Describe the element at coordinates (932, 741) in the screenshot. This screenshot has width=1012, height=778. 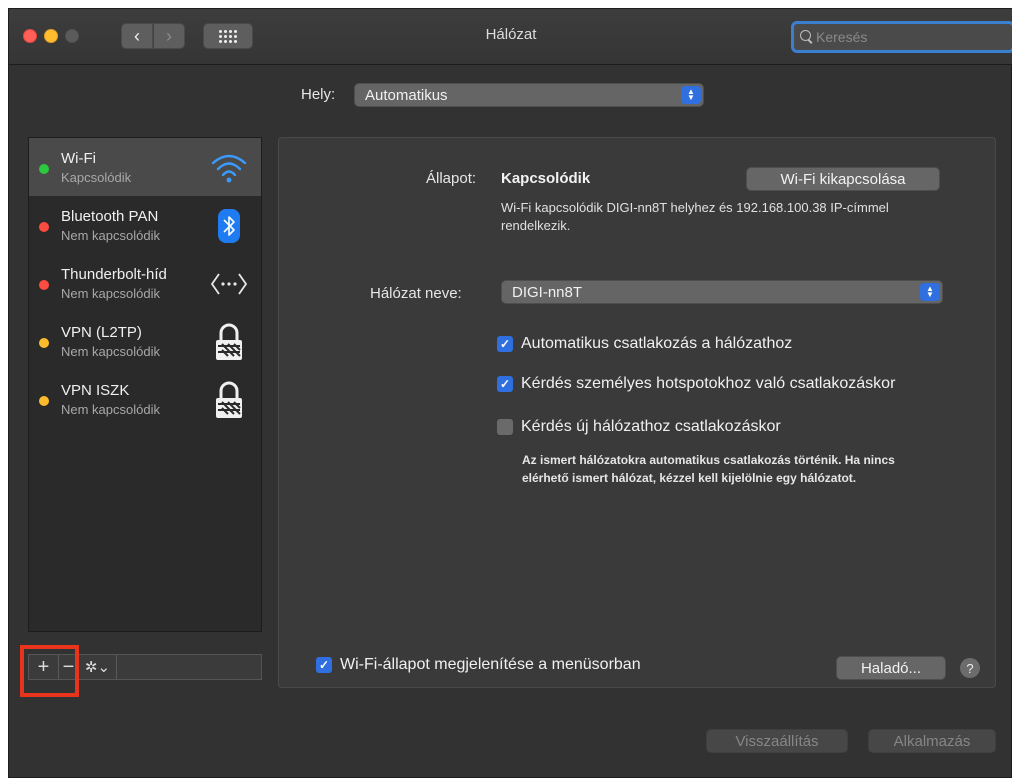
I see `apply-button: Alkalmazás` at that location.